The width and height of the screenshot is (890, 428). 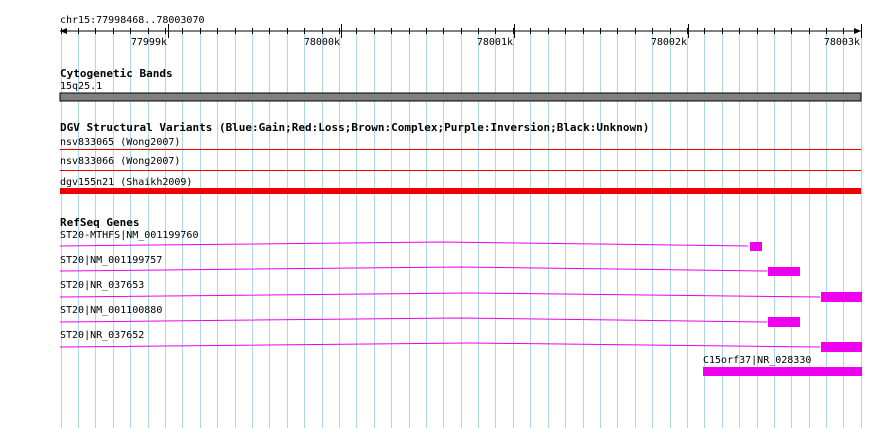 What do you see at coordinates (126, 182) in the screenshot?
I see `dgv-feature-label: dgv155n21 (Shaikh2009)` at bounding box center [126, 182].